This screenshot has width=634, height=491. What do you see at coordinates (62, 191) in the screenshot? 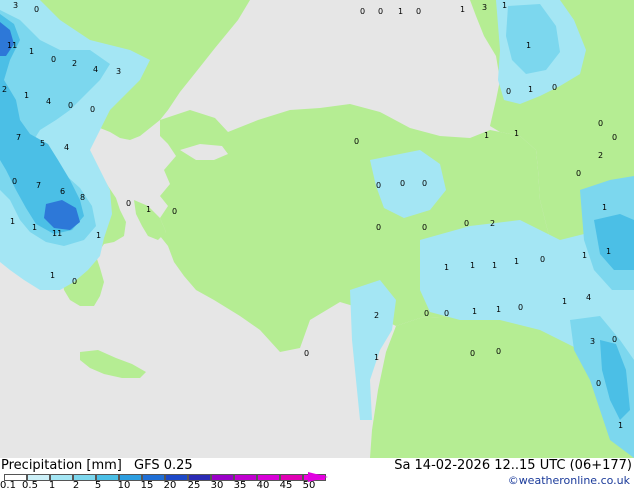
I see `precip-value-label: 6` at bounding box center [62, 191].